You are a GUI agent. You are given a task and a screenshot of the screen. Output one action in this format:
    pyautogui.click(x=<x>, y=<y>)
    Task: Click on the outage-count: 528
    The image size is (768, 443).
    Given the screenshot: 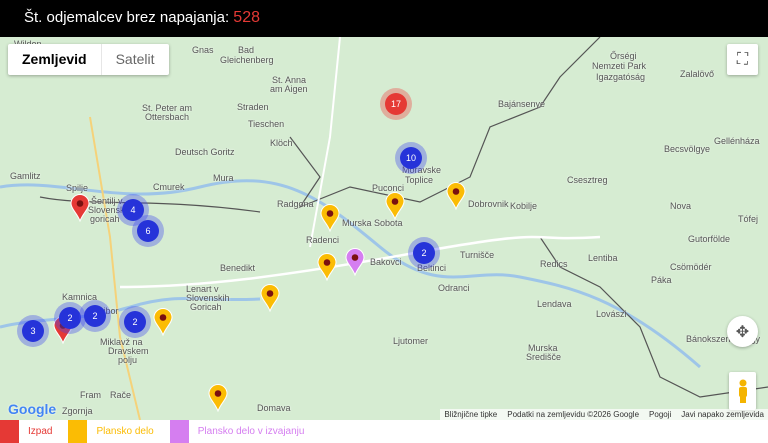 What is the action you would take?
    pyautogui.click(x=246, y=17)
    